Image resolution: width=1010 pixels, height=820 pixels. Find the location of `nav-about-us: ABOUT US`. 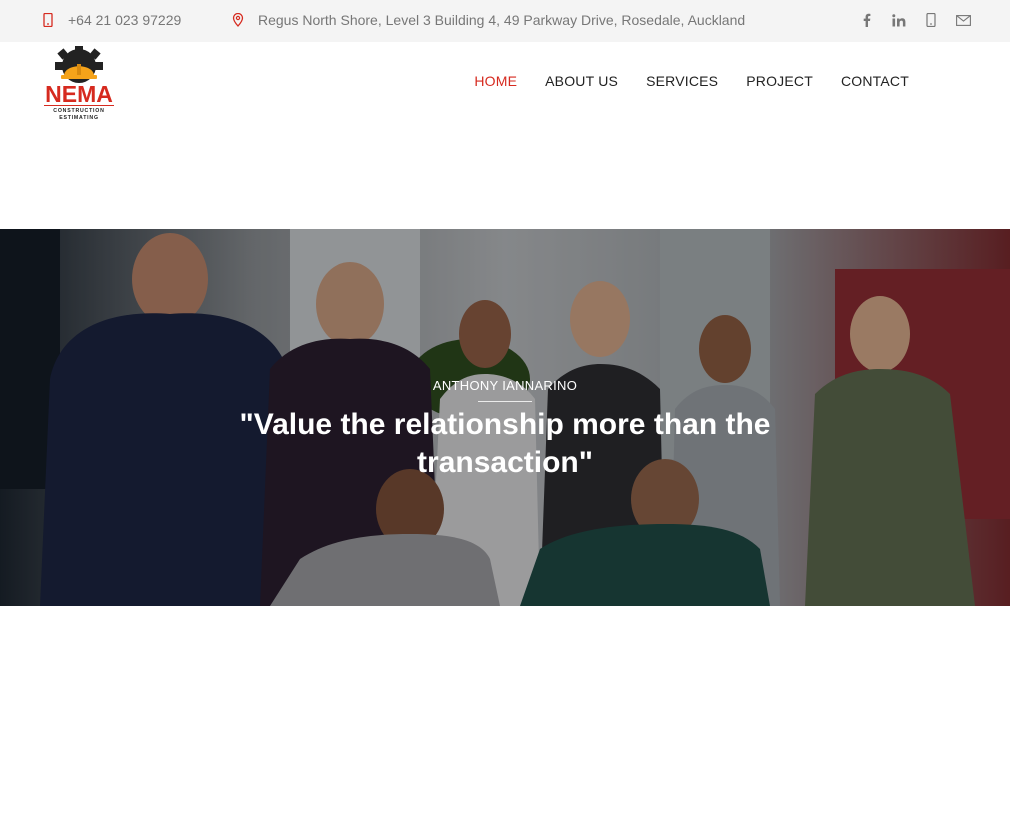

nav-about-us: ABOUT US is located at coordinates (581, 81).